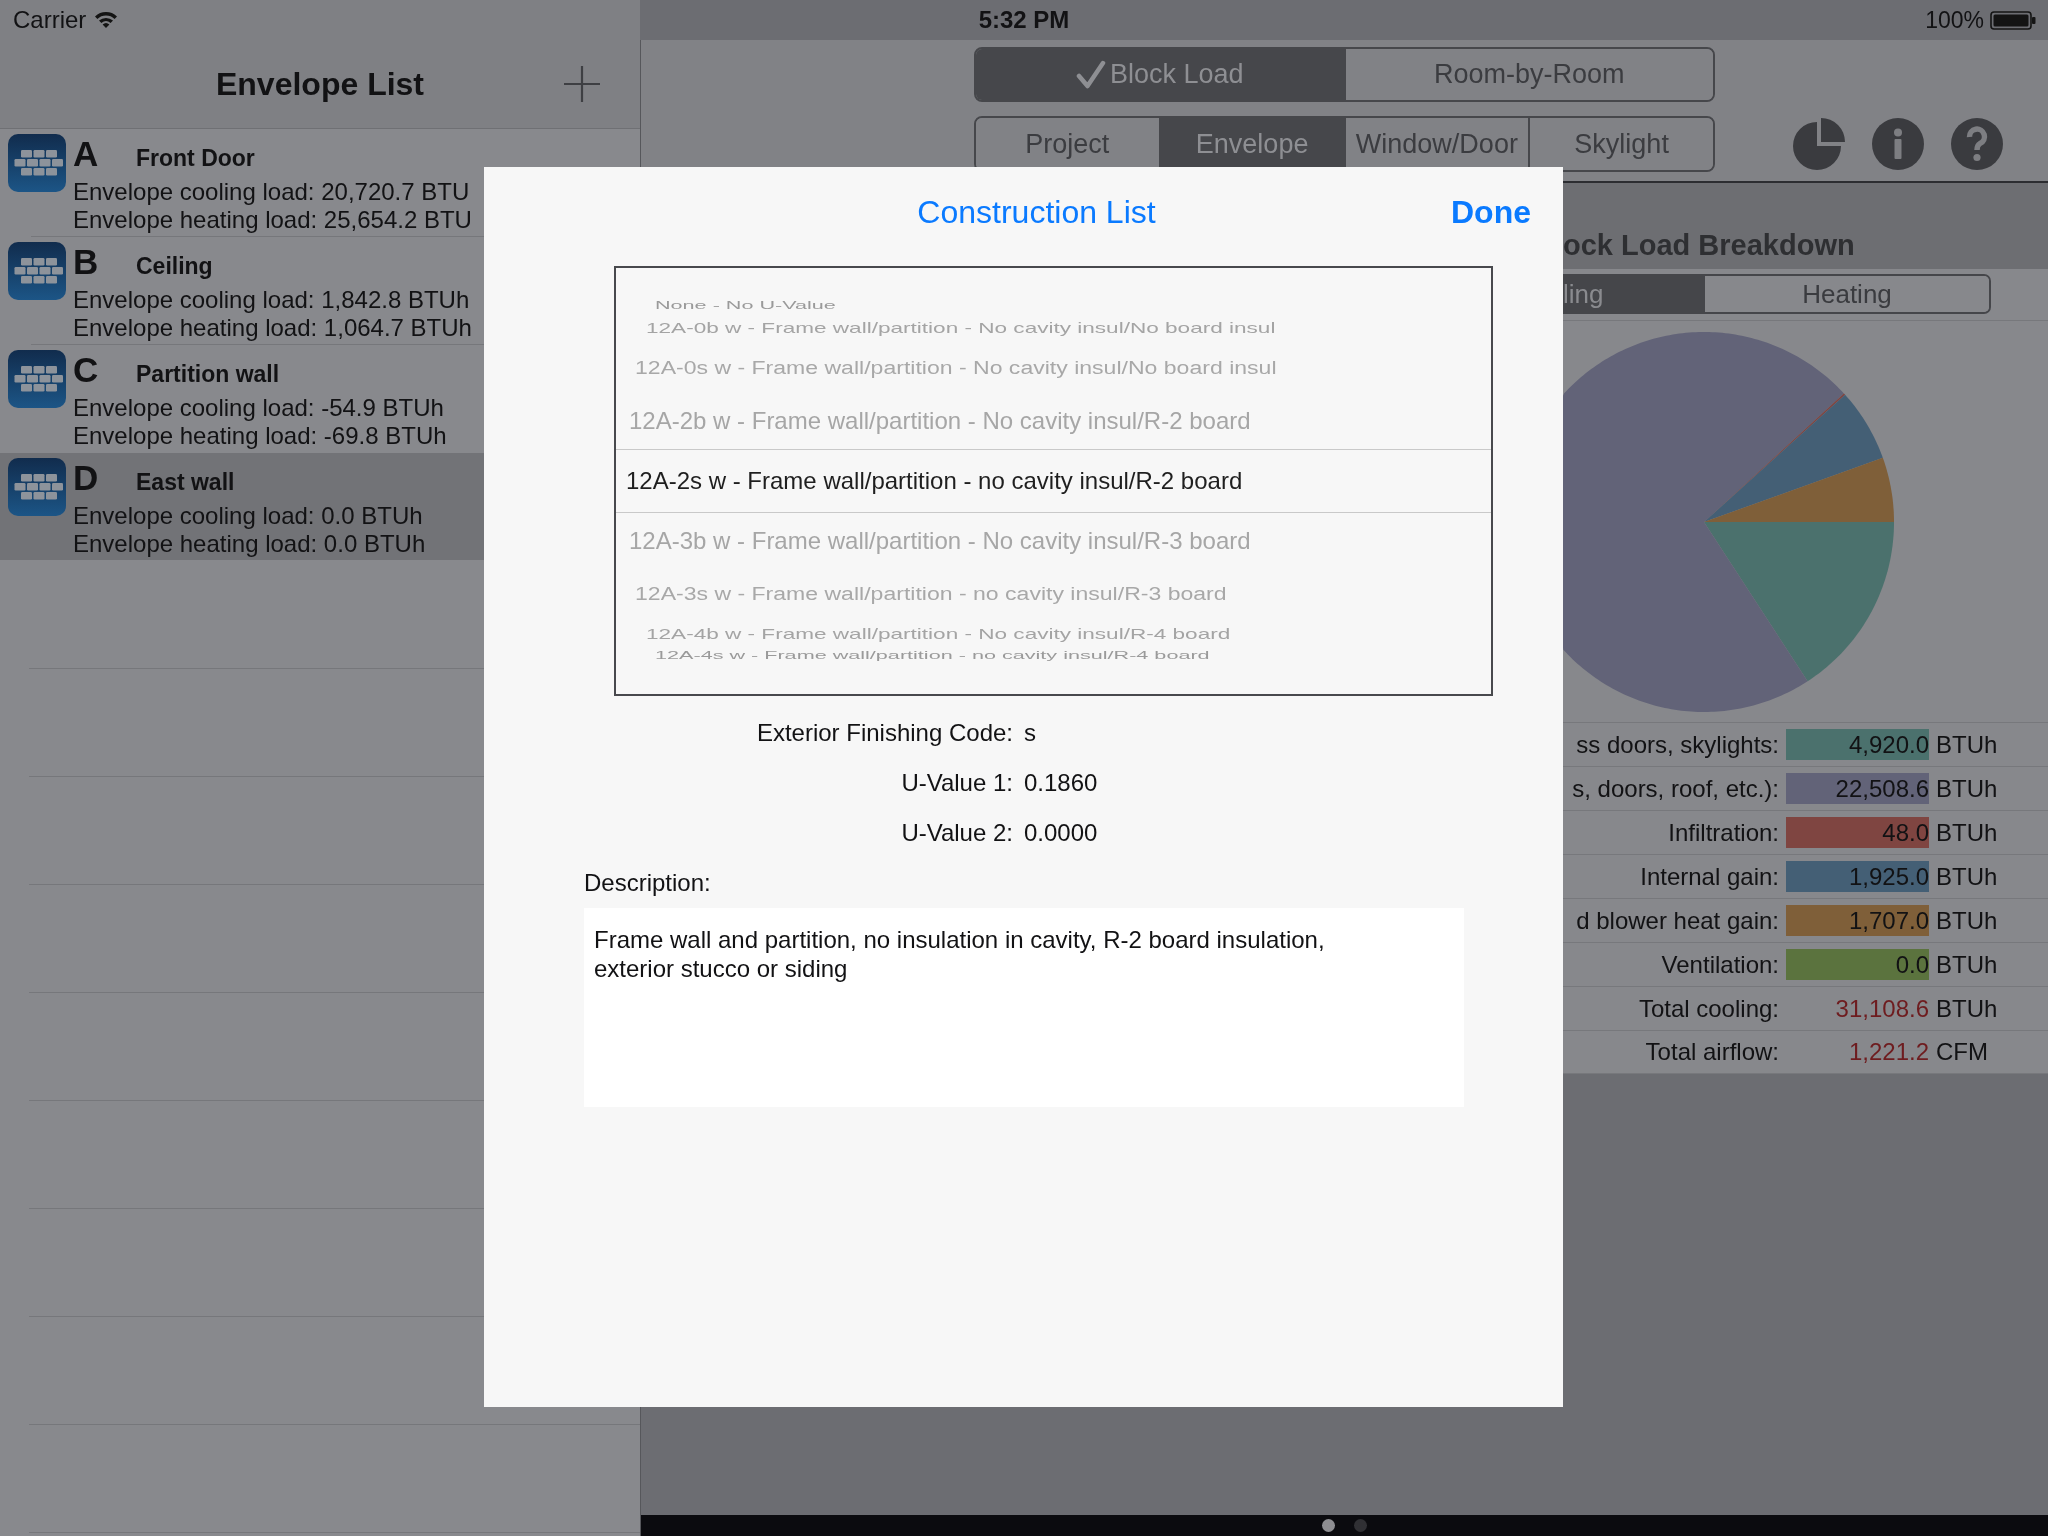  I want to click on list-title: Envelope List, so click(319, 84).